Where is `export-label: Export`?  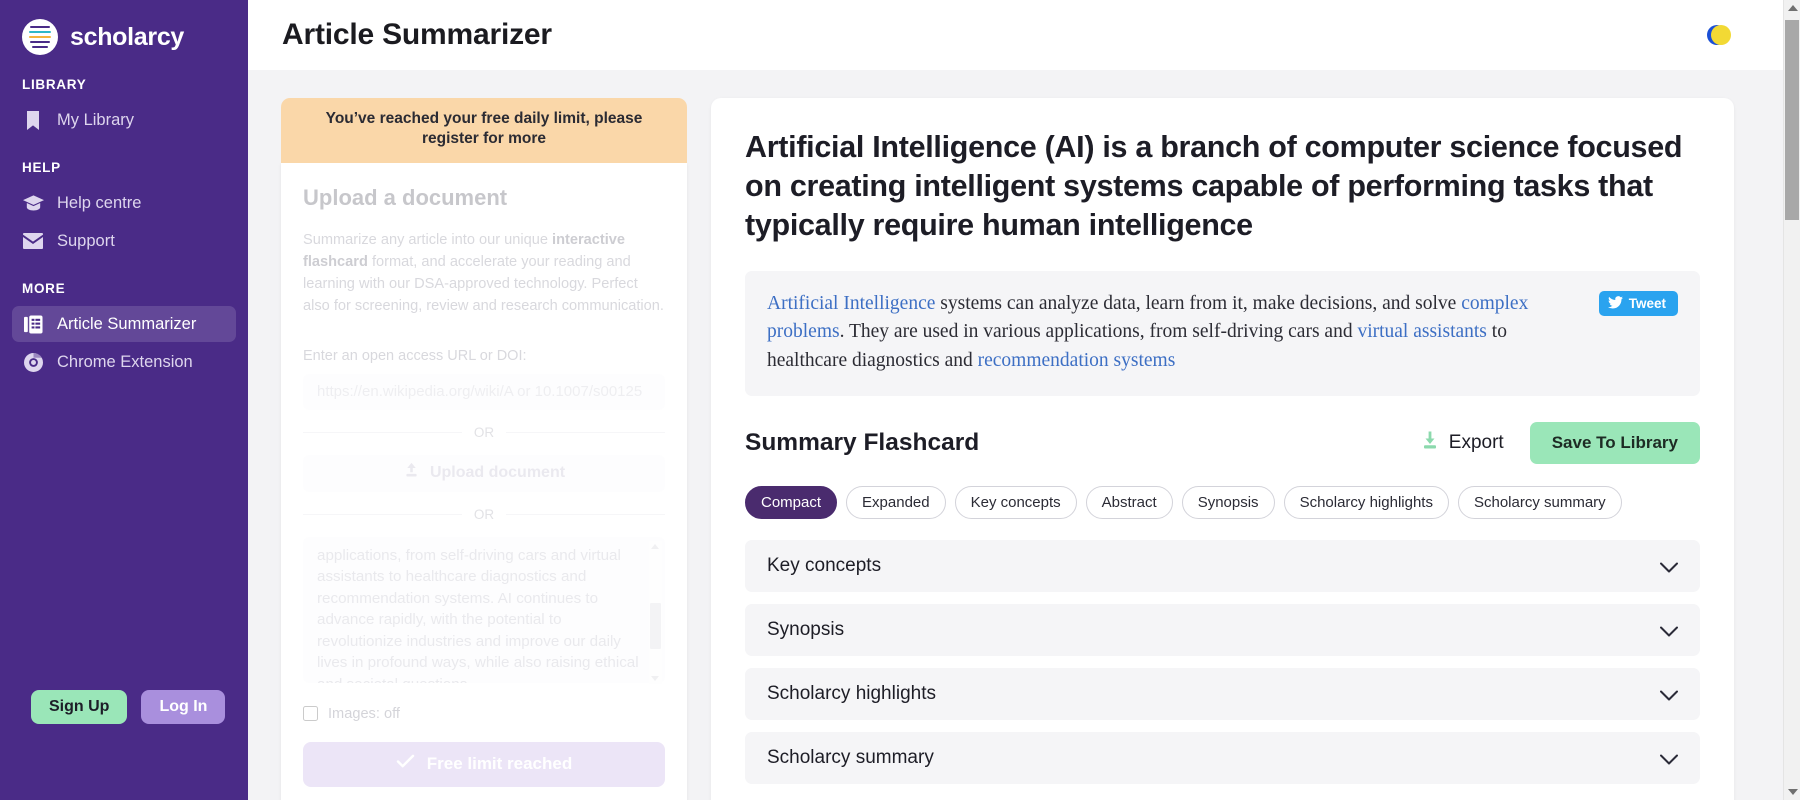
export-label: Export is located at coordinates (1476, 442).